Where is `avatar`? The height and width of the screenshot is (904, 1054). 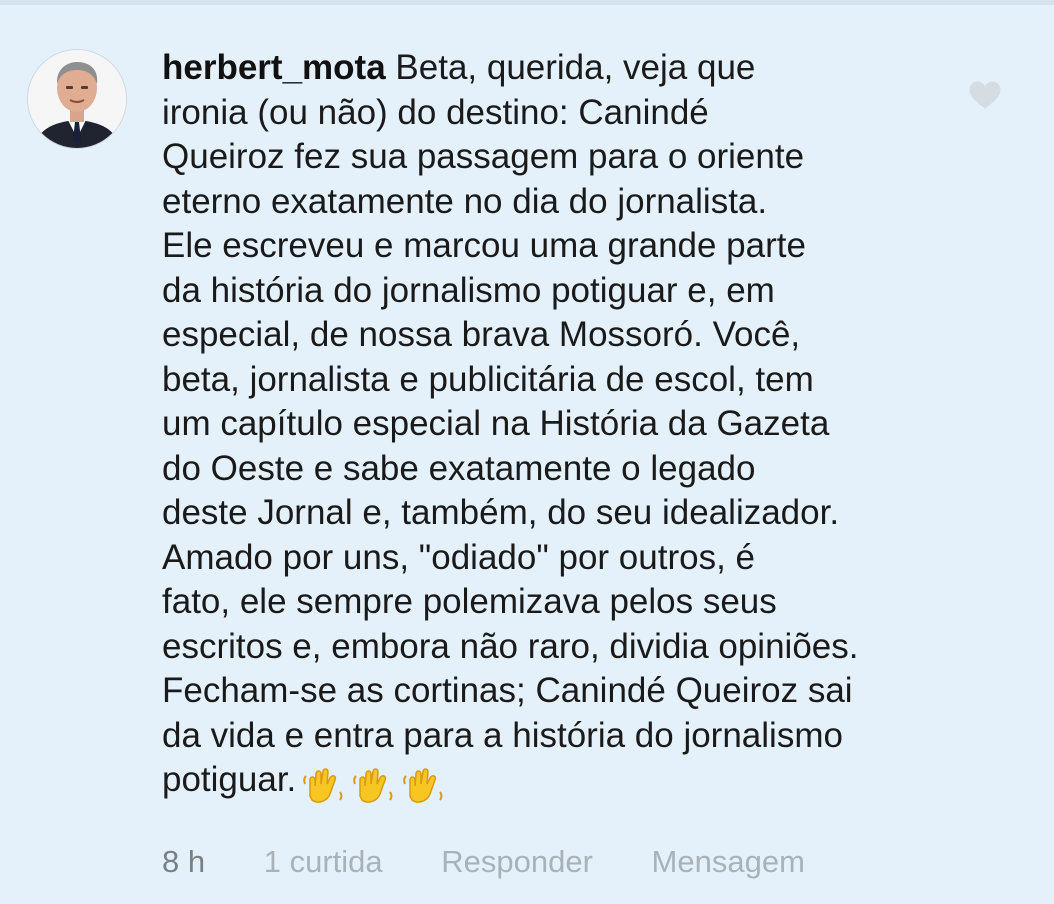 avatar is located at coordinates (77, 99).